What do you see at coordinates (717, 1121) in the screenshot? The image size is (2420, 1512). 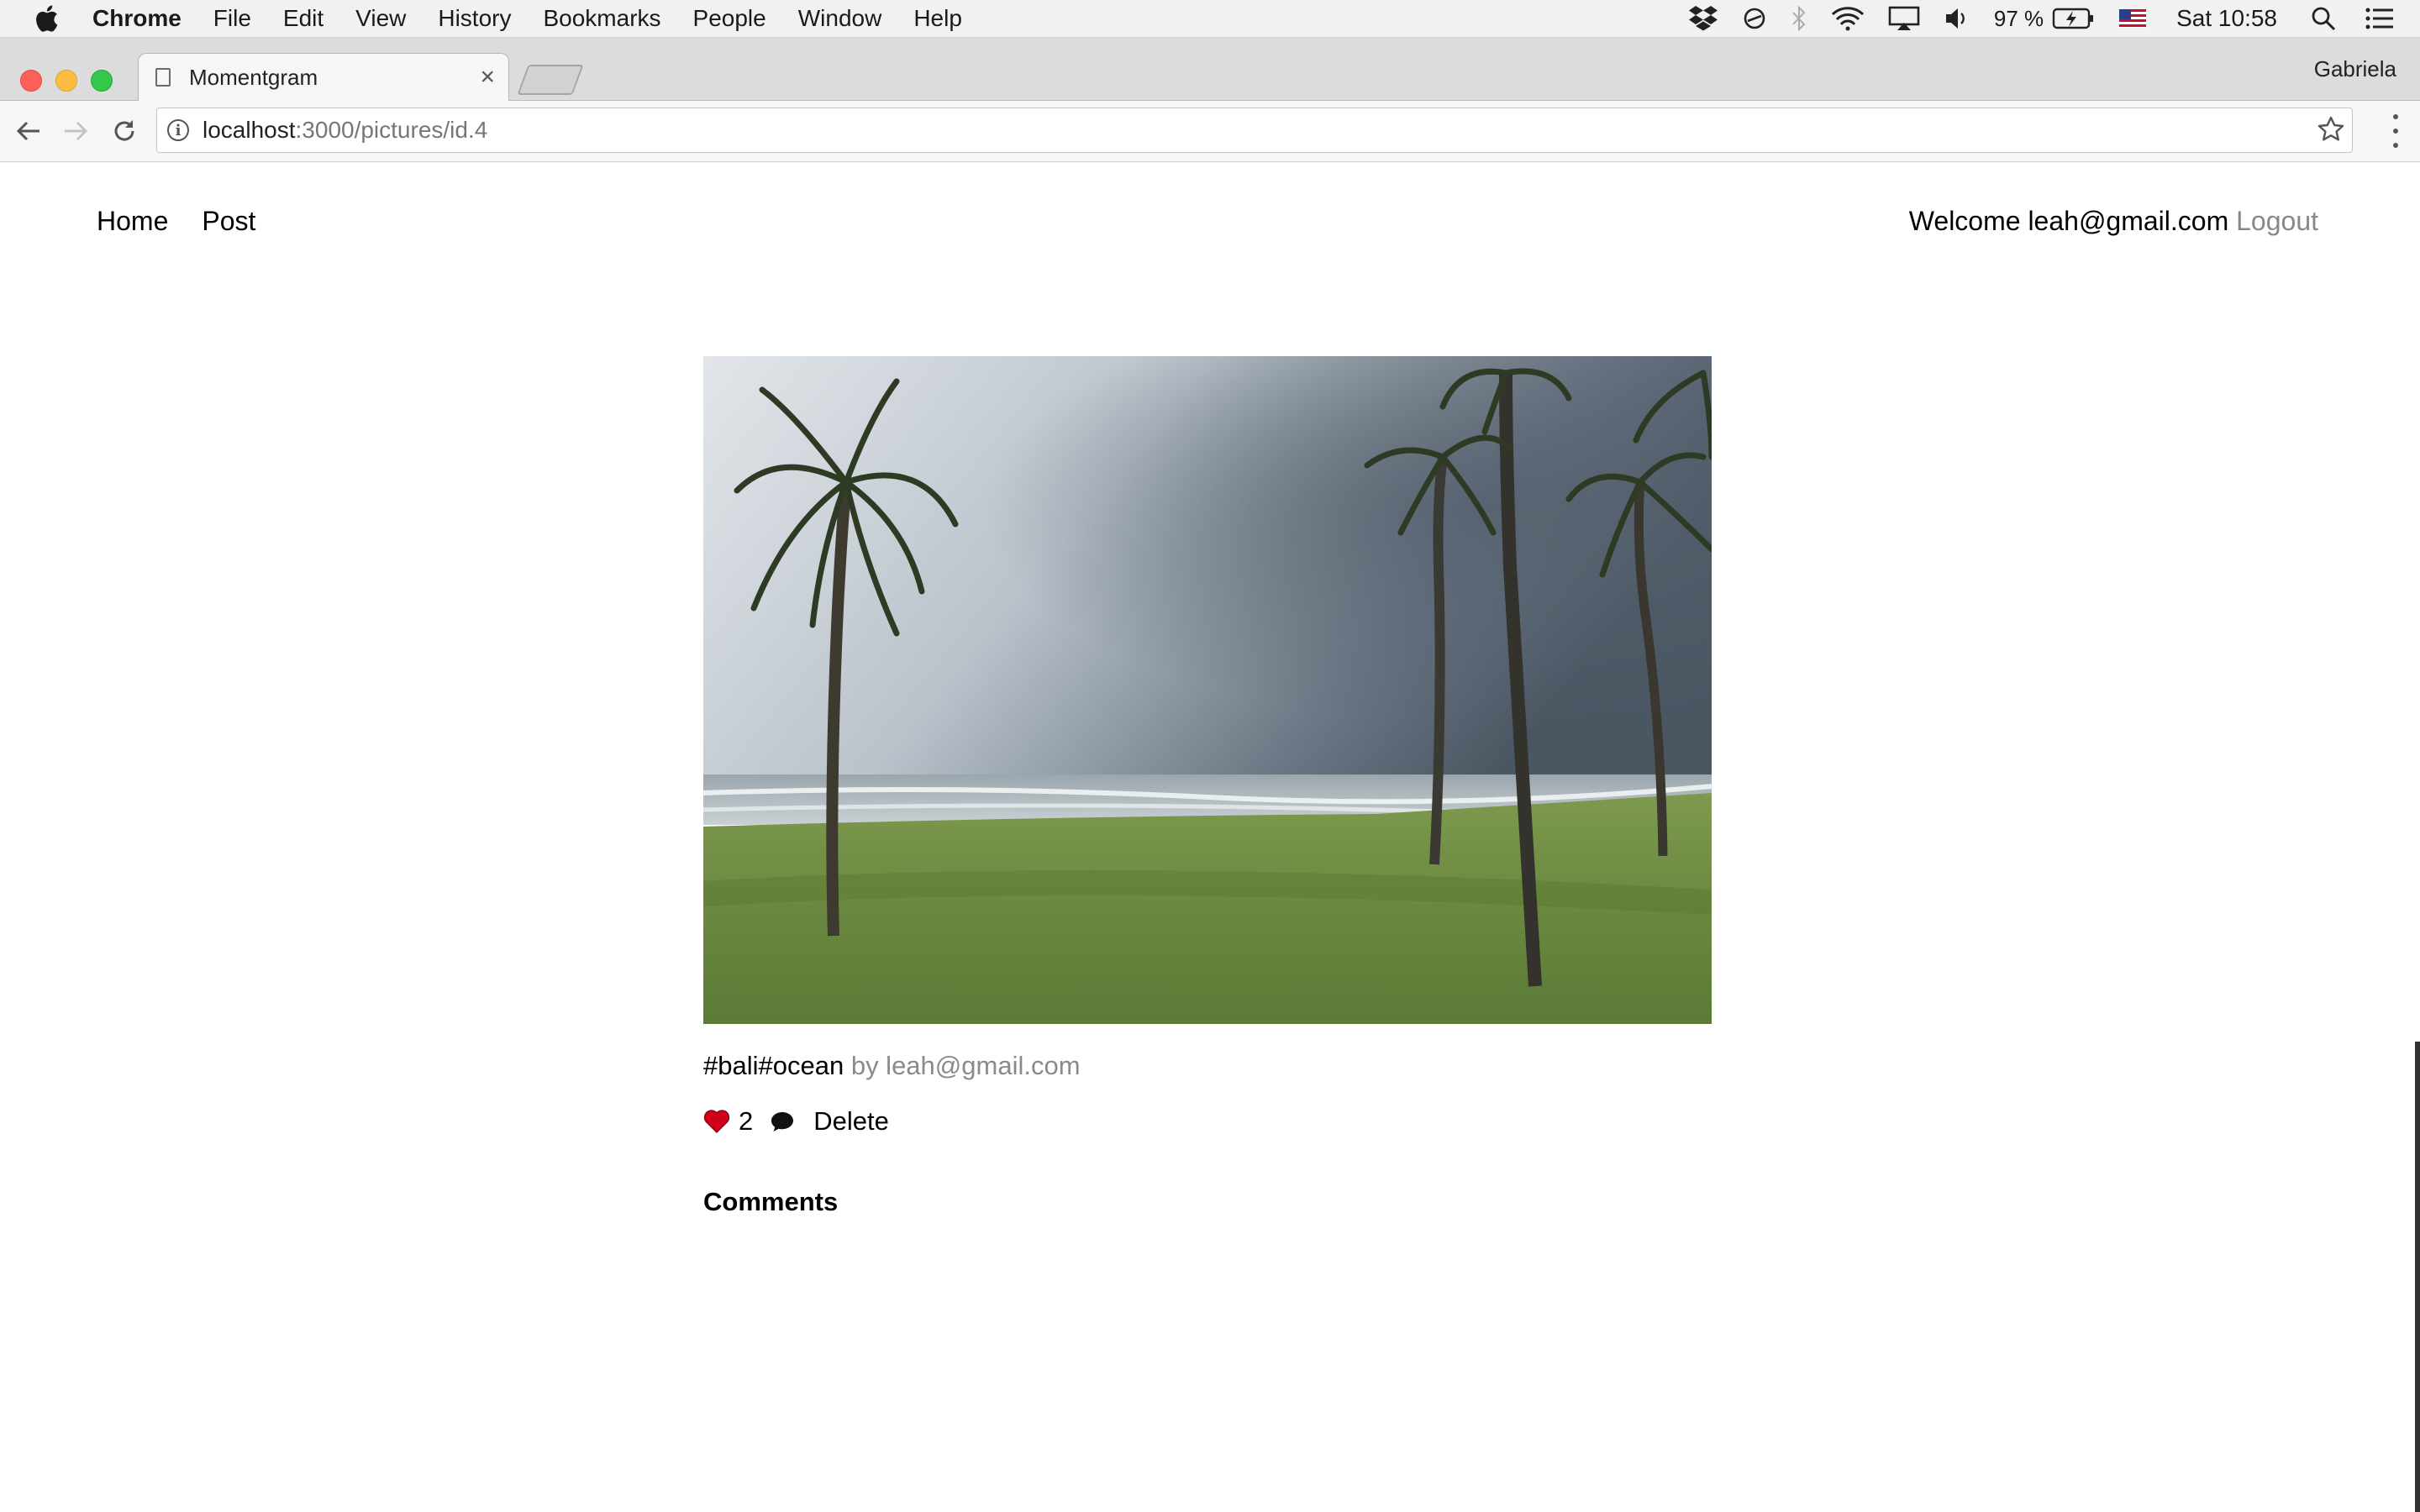 I see `like-heart-icon` at bounding box center [717, 1121].